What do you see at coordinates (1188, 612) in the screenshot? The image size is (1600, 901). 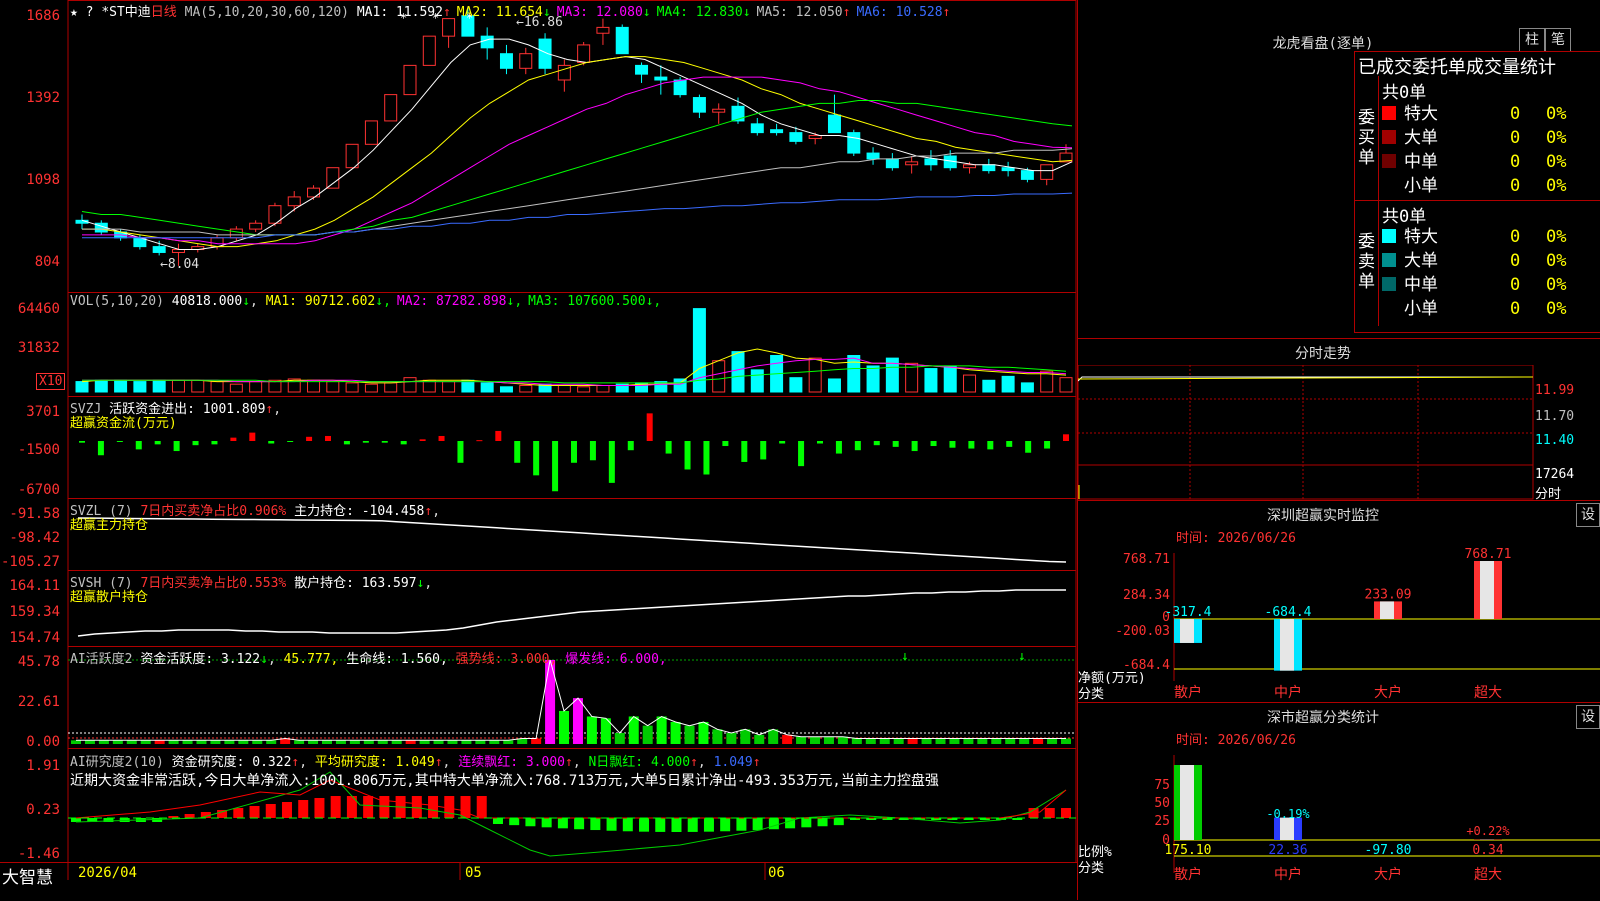 I see `sz-monitor-bar-label: -317.4` at bounding box center [1188, 612].